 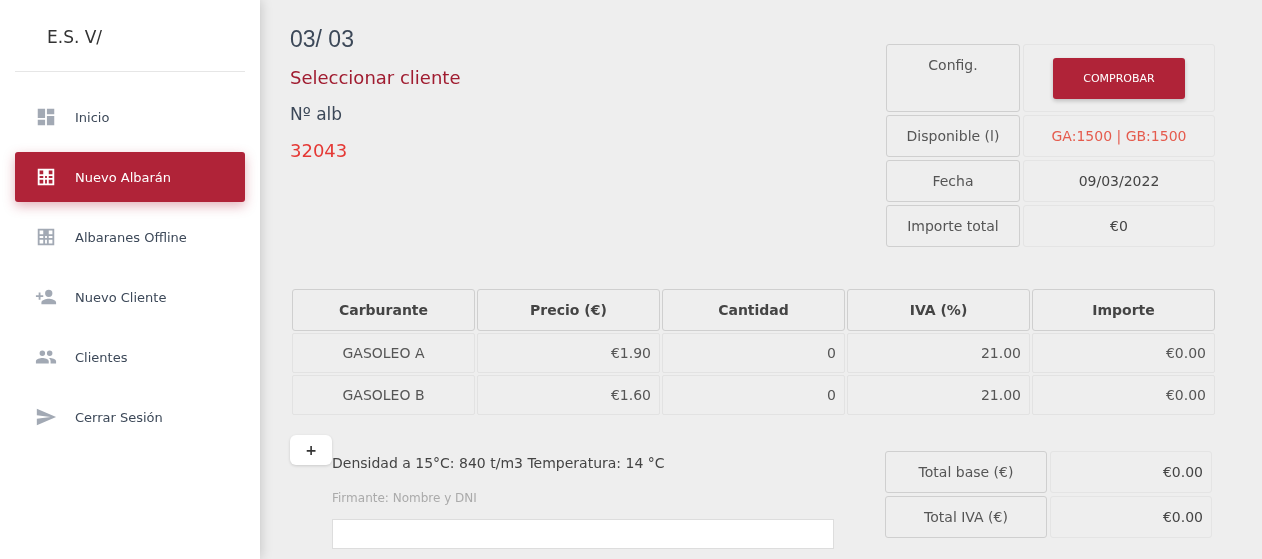 What do you see at coordinates (568, 353) in the screenshot?
I see `table-cell: €1.90` at bounding box center [568, 353].